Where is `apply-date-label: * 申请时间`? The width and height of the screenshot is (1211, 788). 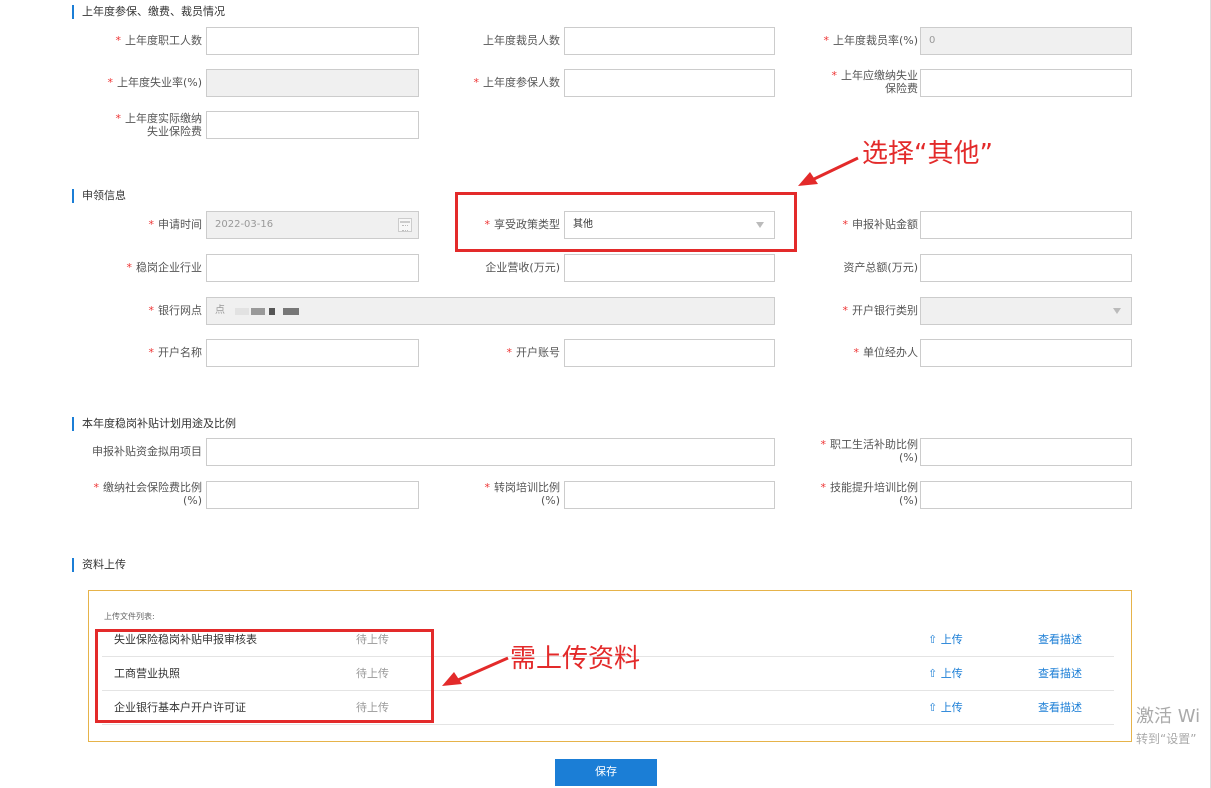
apply-date-label: * 申请时间 is located at coordinates (175, 224).